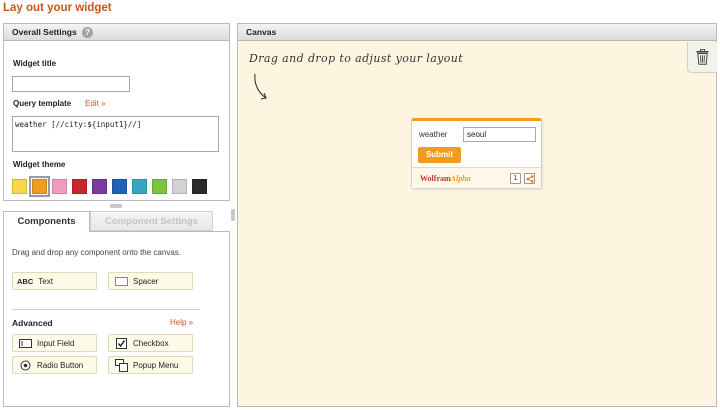 The height and width of the screenshot is (410, 720). Describe the element at coordinates (59, 186) in the screenshot. I see `theme-swatch-pink` at that location.